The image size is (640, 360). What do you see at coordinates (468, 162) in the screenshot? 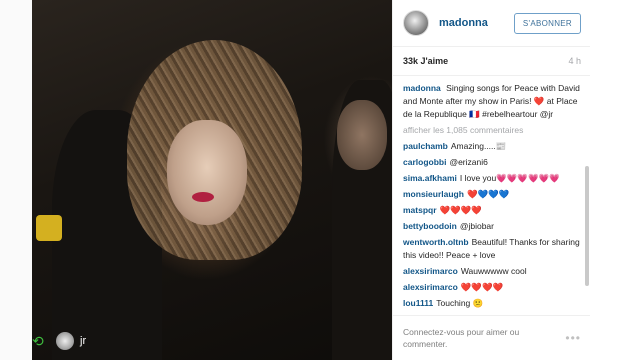
I see `comment-text: @erizani6` at bounding box center [468, 162].